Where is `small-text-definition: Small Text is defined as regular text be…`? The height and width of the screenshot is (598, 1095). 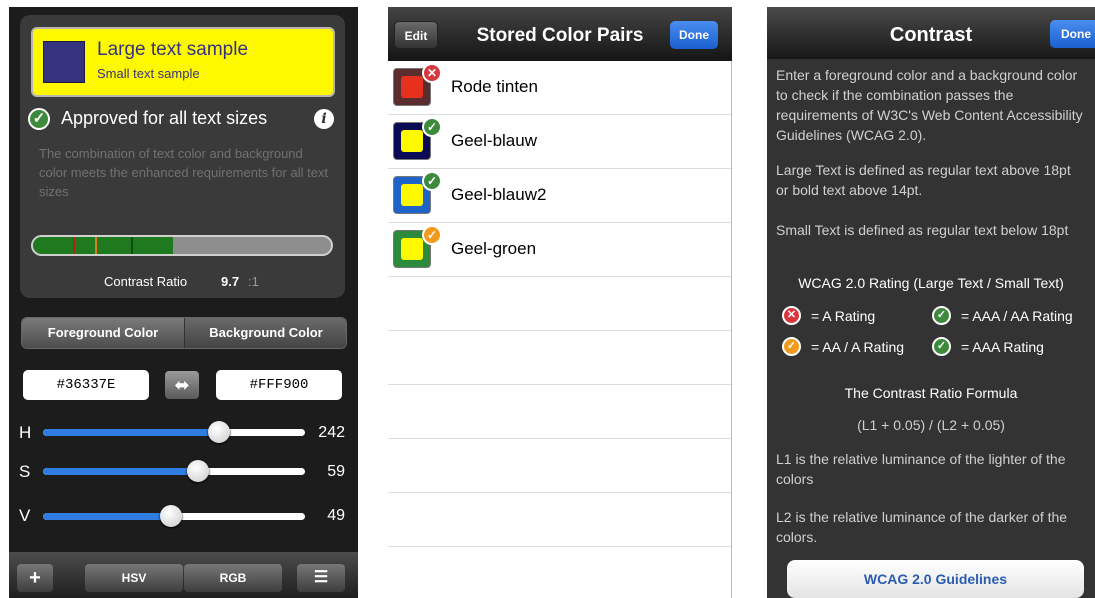 small-text-definition: Small Text is defined as regular text be… is located at coordinates (922, 230).